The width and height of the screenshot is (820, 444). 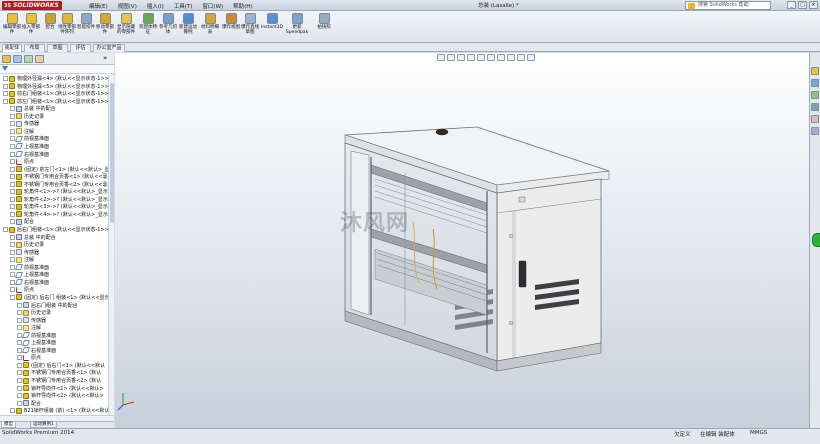 What do you see at coordinates (39, 59) in the screenshot?
I see `display-manager-icon` at bounding box center [39, 59].